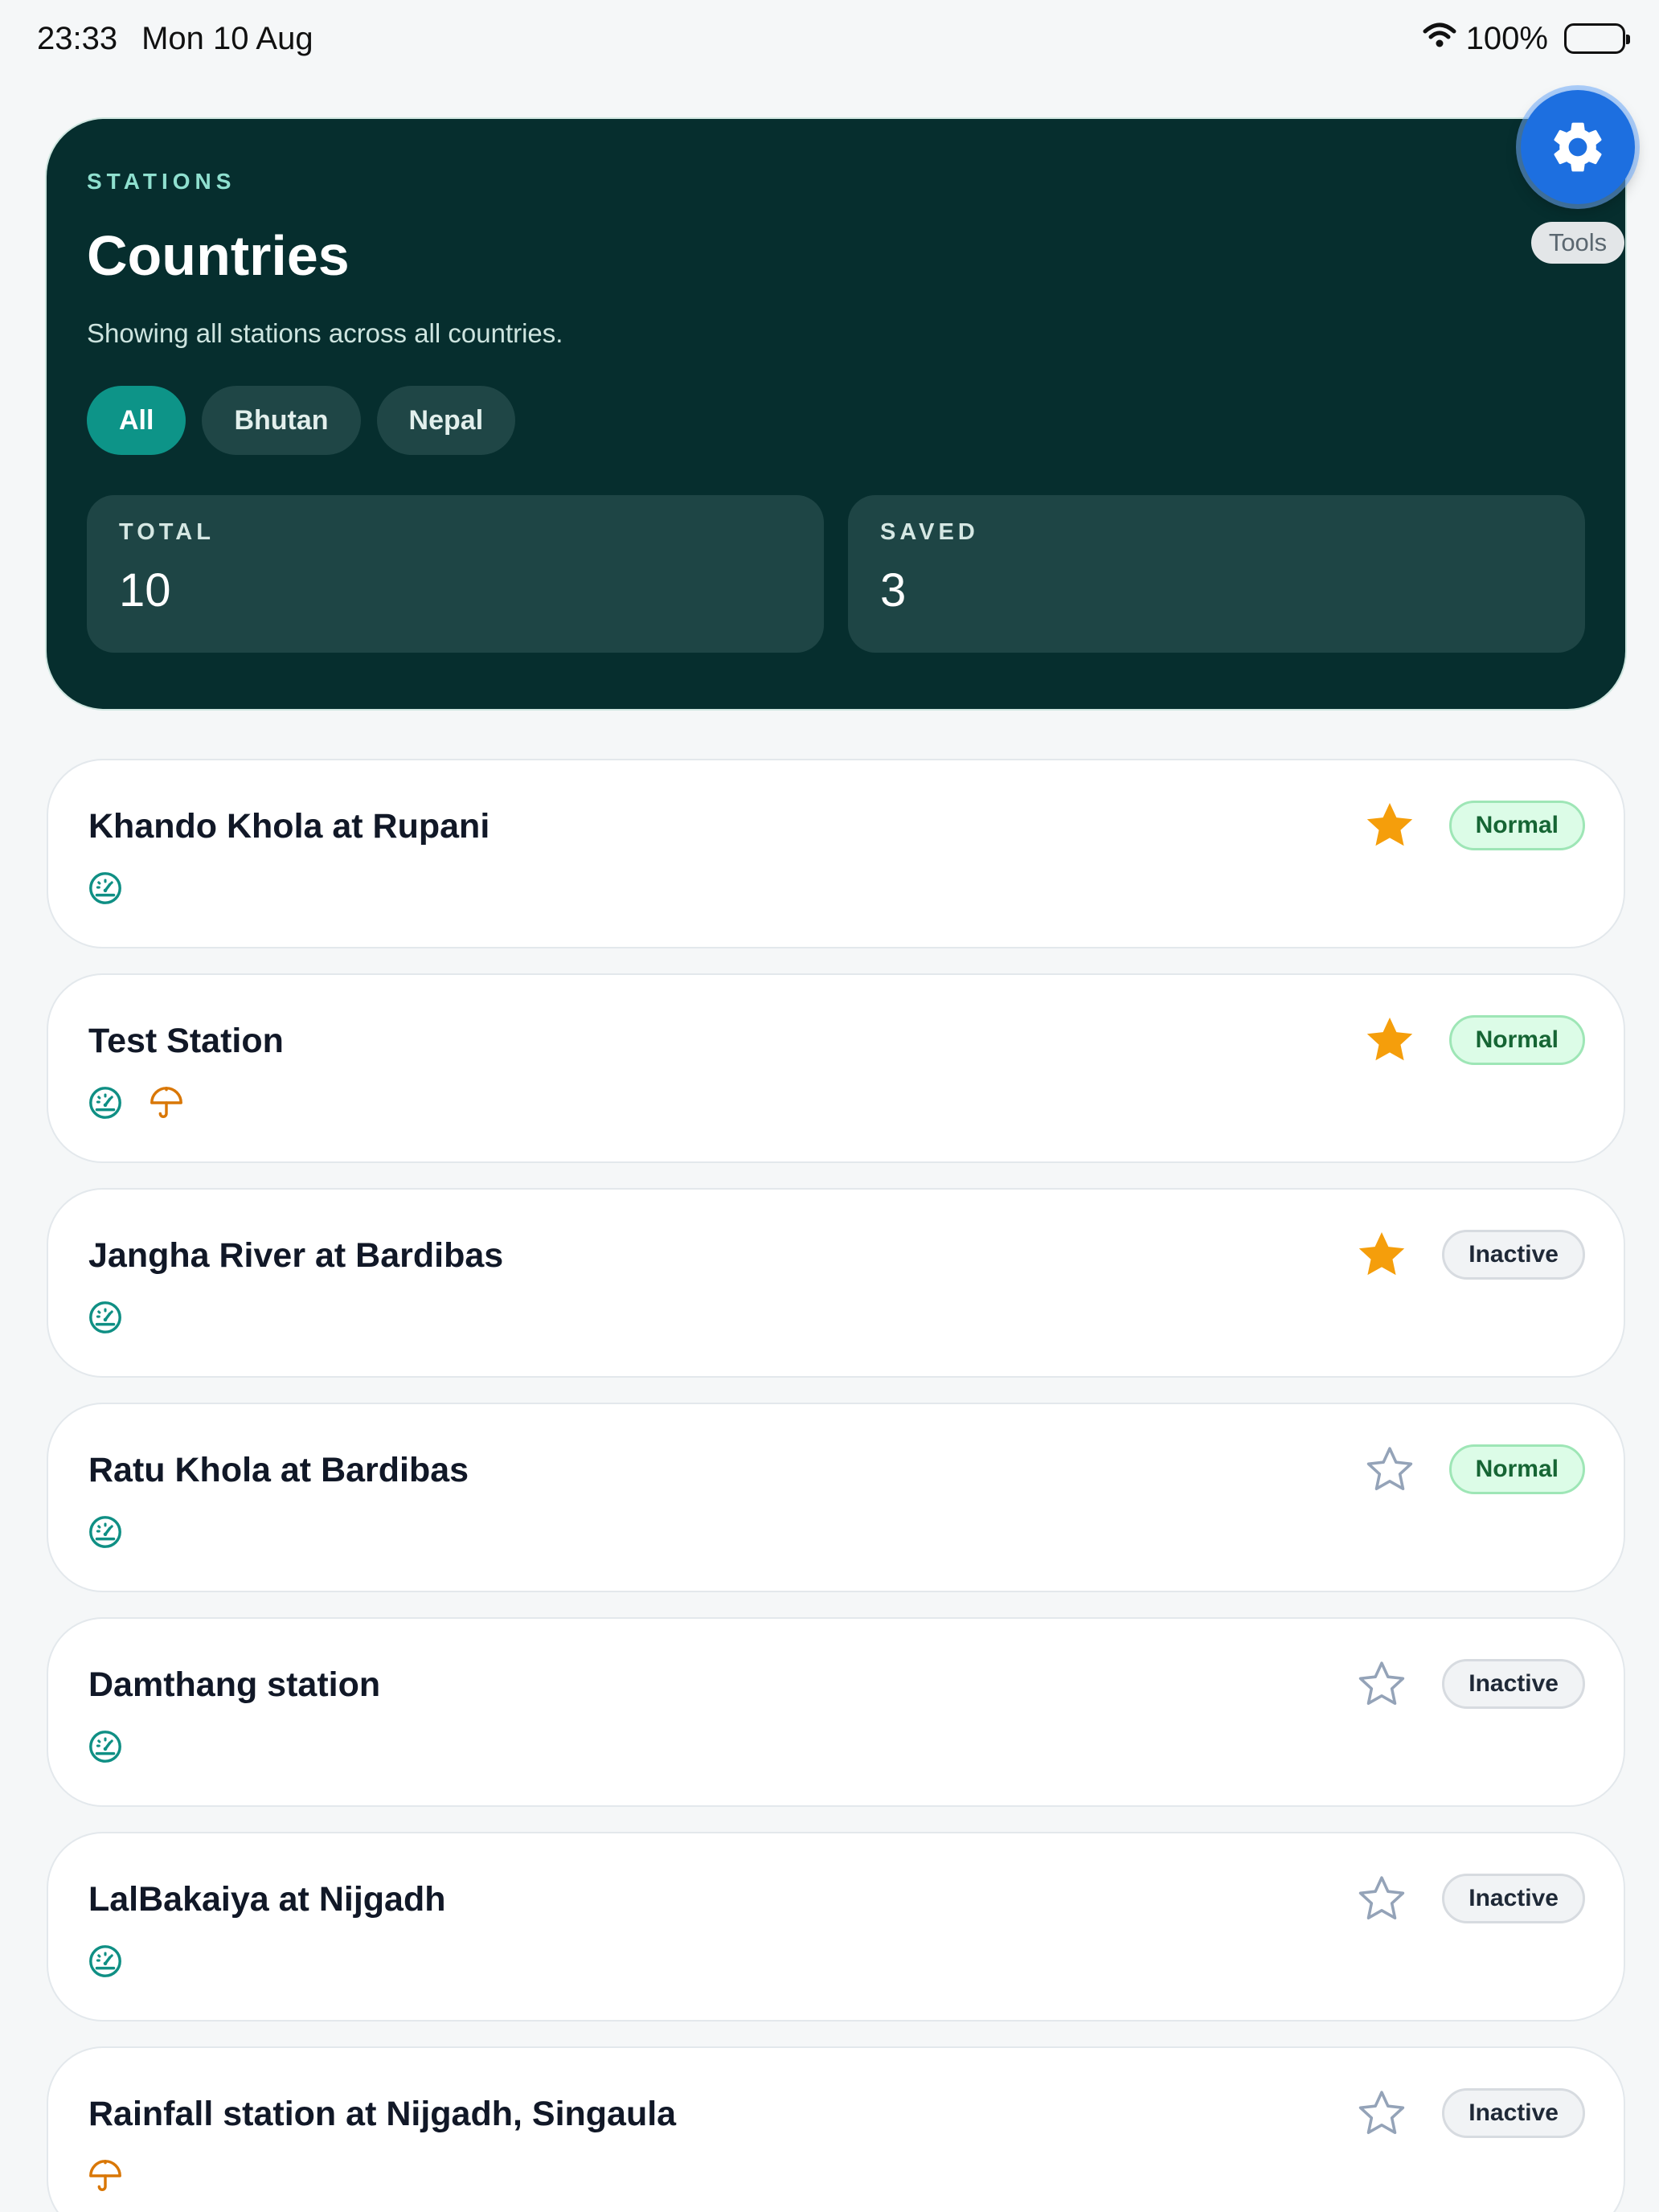 Image resolution: width=1659 pixels, height=2212 pixels. I want to click on country-filter: All Bhutan Nepal, so click(836, 421).